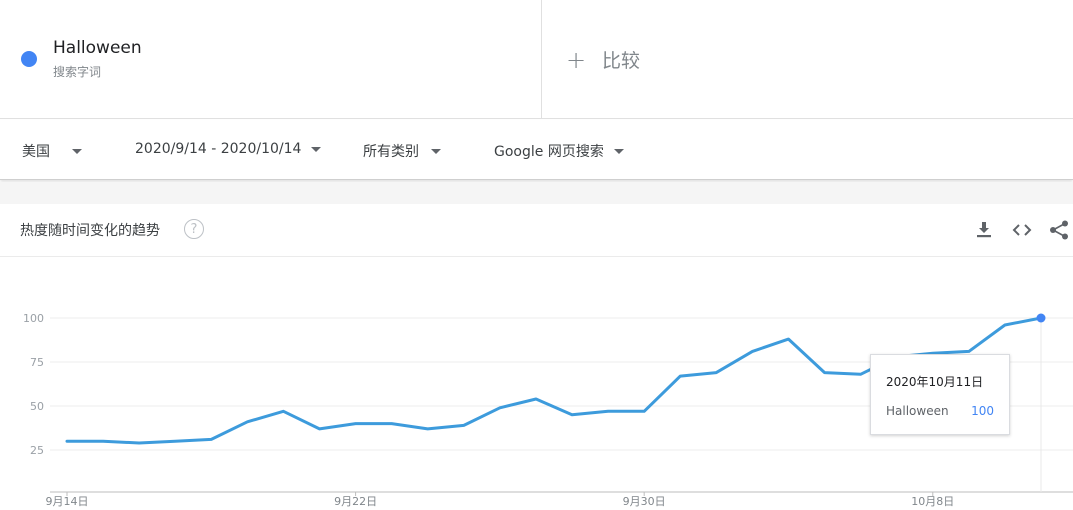  Describe the element at coordinates (982, 411) in the screenshot. I see `tooltip-value: 100` at that location.